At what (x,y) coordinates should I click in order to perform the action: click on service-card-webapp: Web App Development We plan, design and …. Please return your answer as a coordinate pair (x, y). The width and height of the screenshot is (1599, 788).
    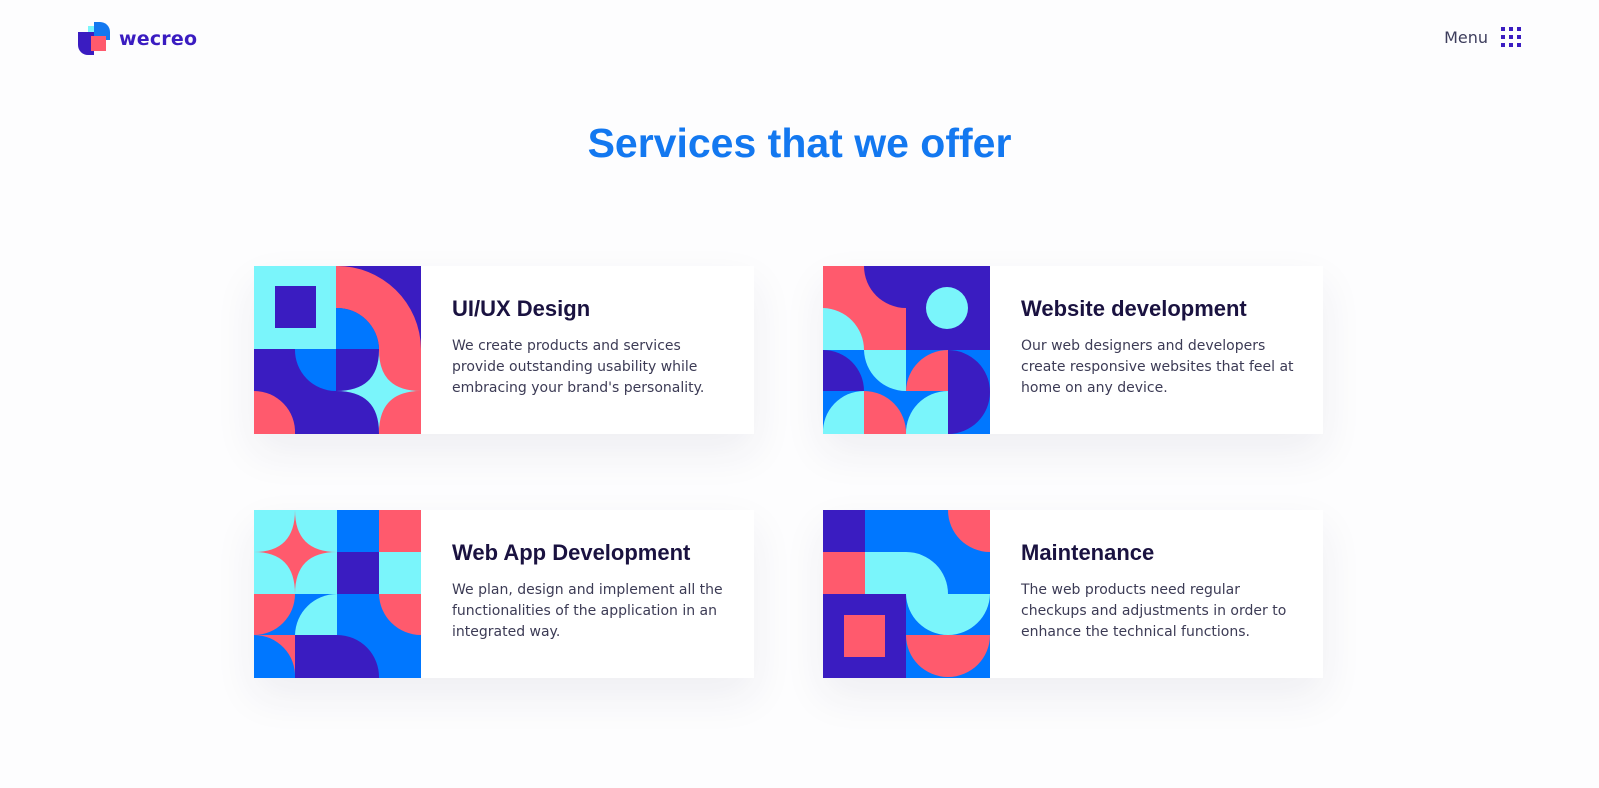
    Looking at the image, I should click on (504, 594).